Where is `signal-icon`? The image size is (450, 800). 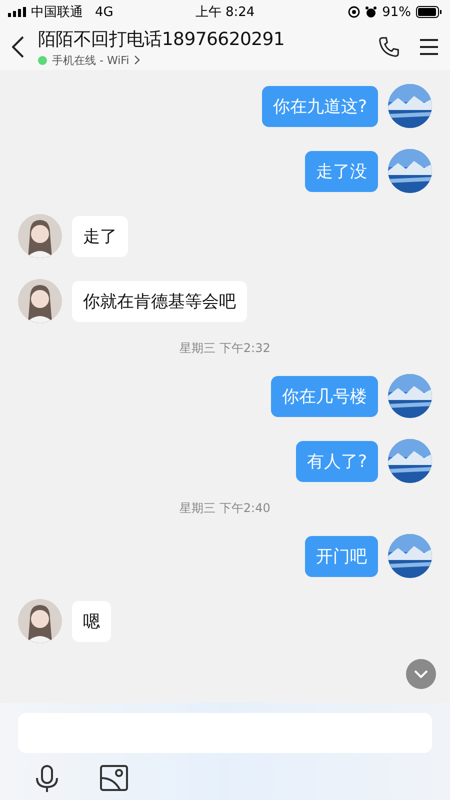 signal-icon is located at coordinates (17, 12).